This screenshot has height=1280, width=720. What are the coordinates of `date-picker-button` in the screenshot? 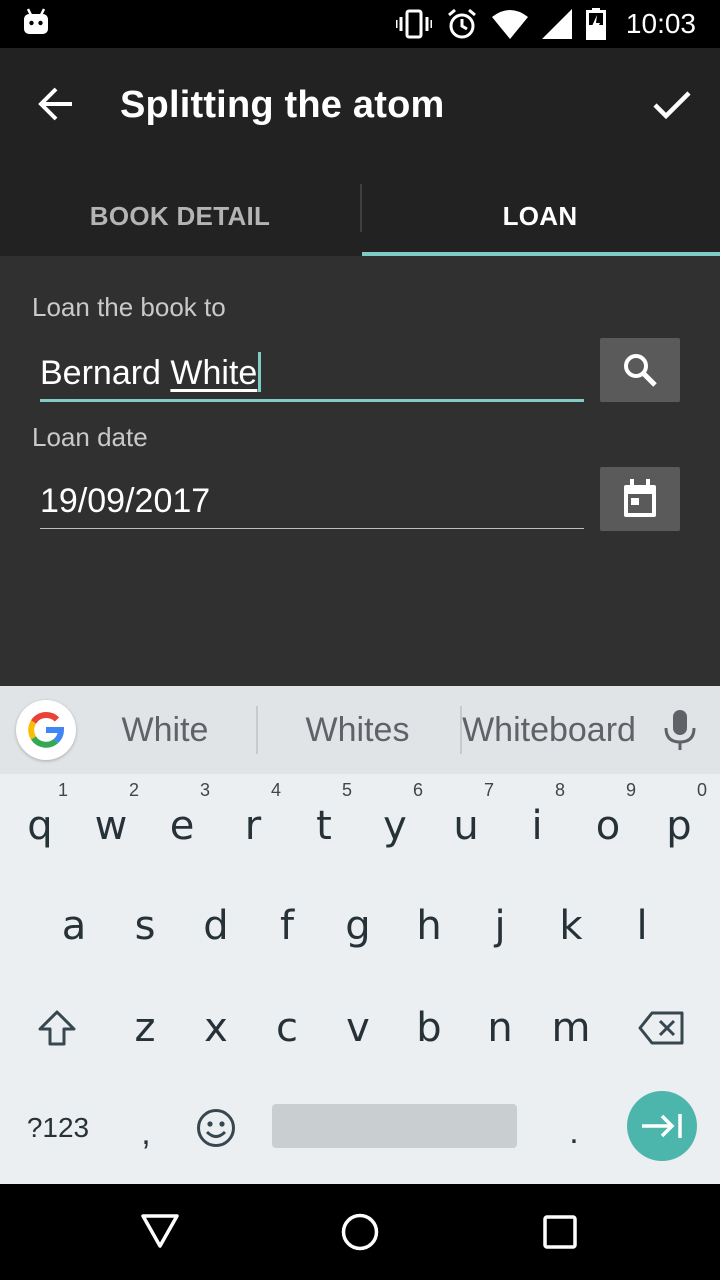 It's located at (640, 499).